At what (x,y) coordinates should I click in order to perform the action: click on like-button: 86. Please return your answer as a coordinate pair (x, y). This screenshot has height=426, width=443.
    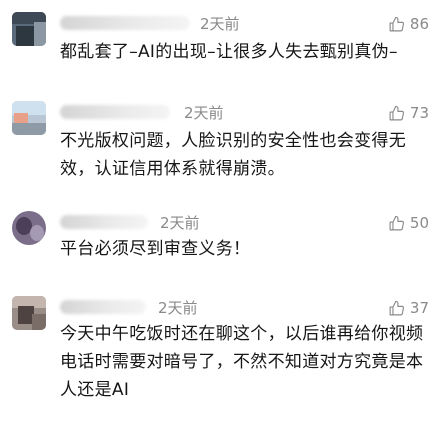
    Looking at the image, I should click on (408, 24).